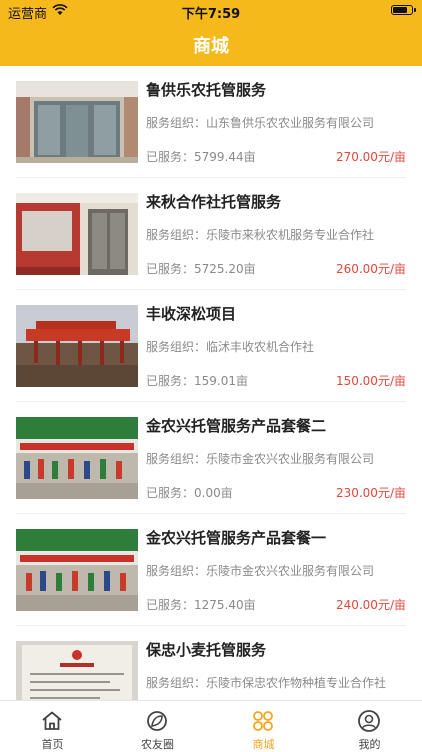 Image resolution: width=422 pixels, height=752 pixels. I want to click on status-bar: 运营商 下午7:59, so click(211, 11).